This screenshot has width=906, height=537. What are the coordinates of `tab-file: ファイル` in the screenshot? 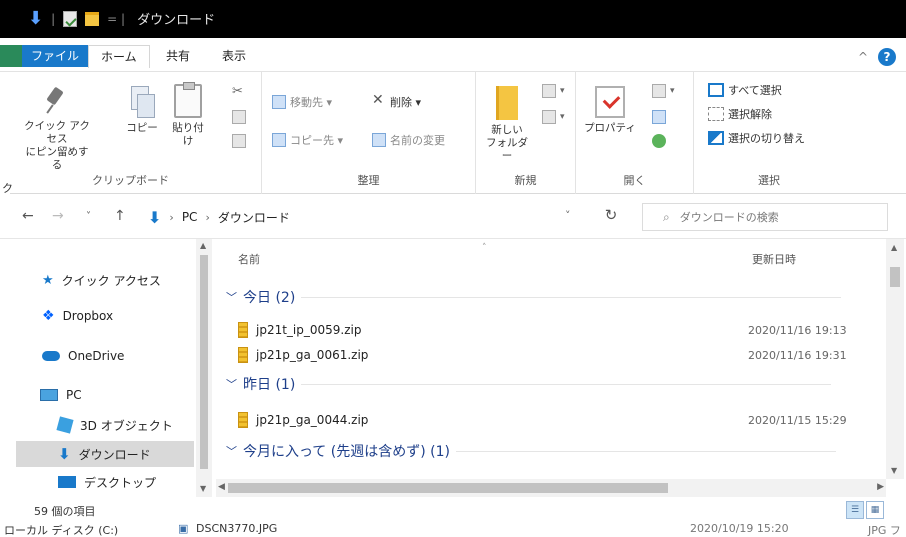 It's located at (55, 56).